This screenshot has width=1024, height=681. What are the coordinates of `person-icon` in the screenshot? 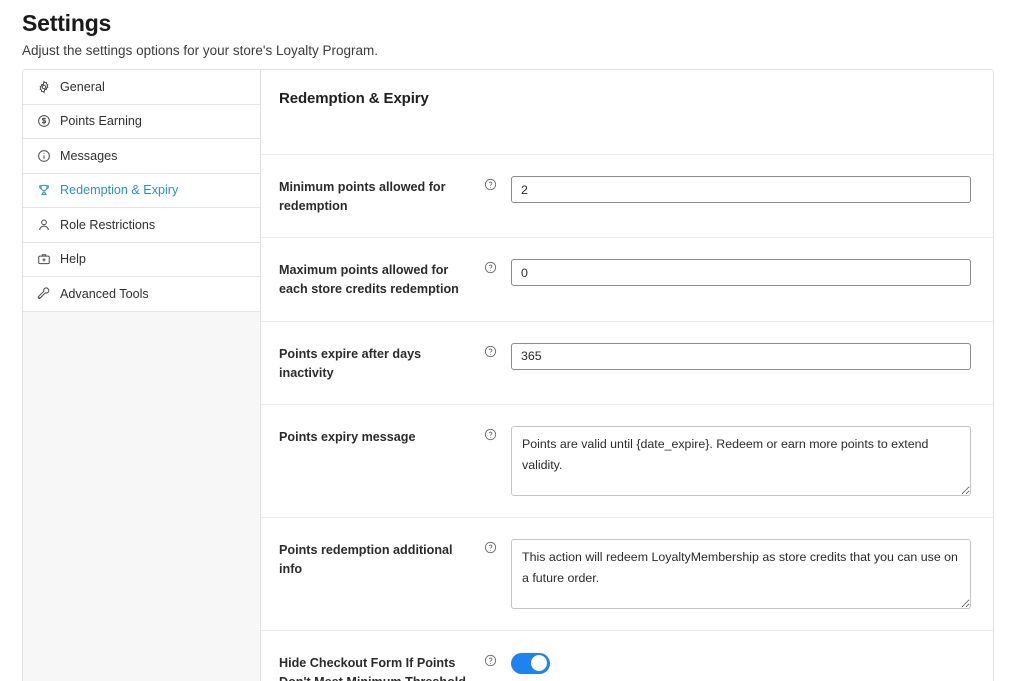 It's located at (44, 225).